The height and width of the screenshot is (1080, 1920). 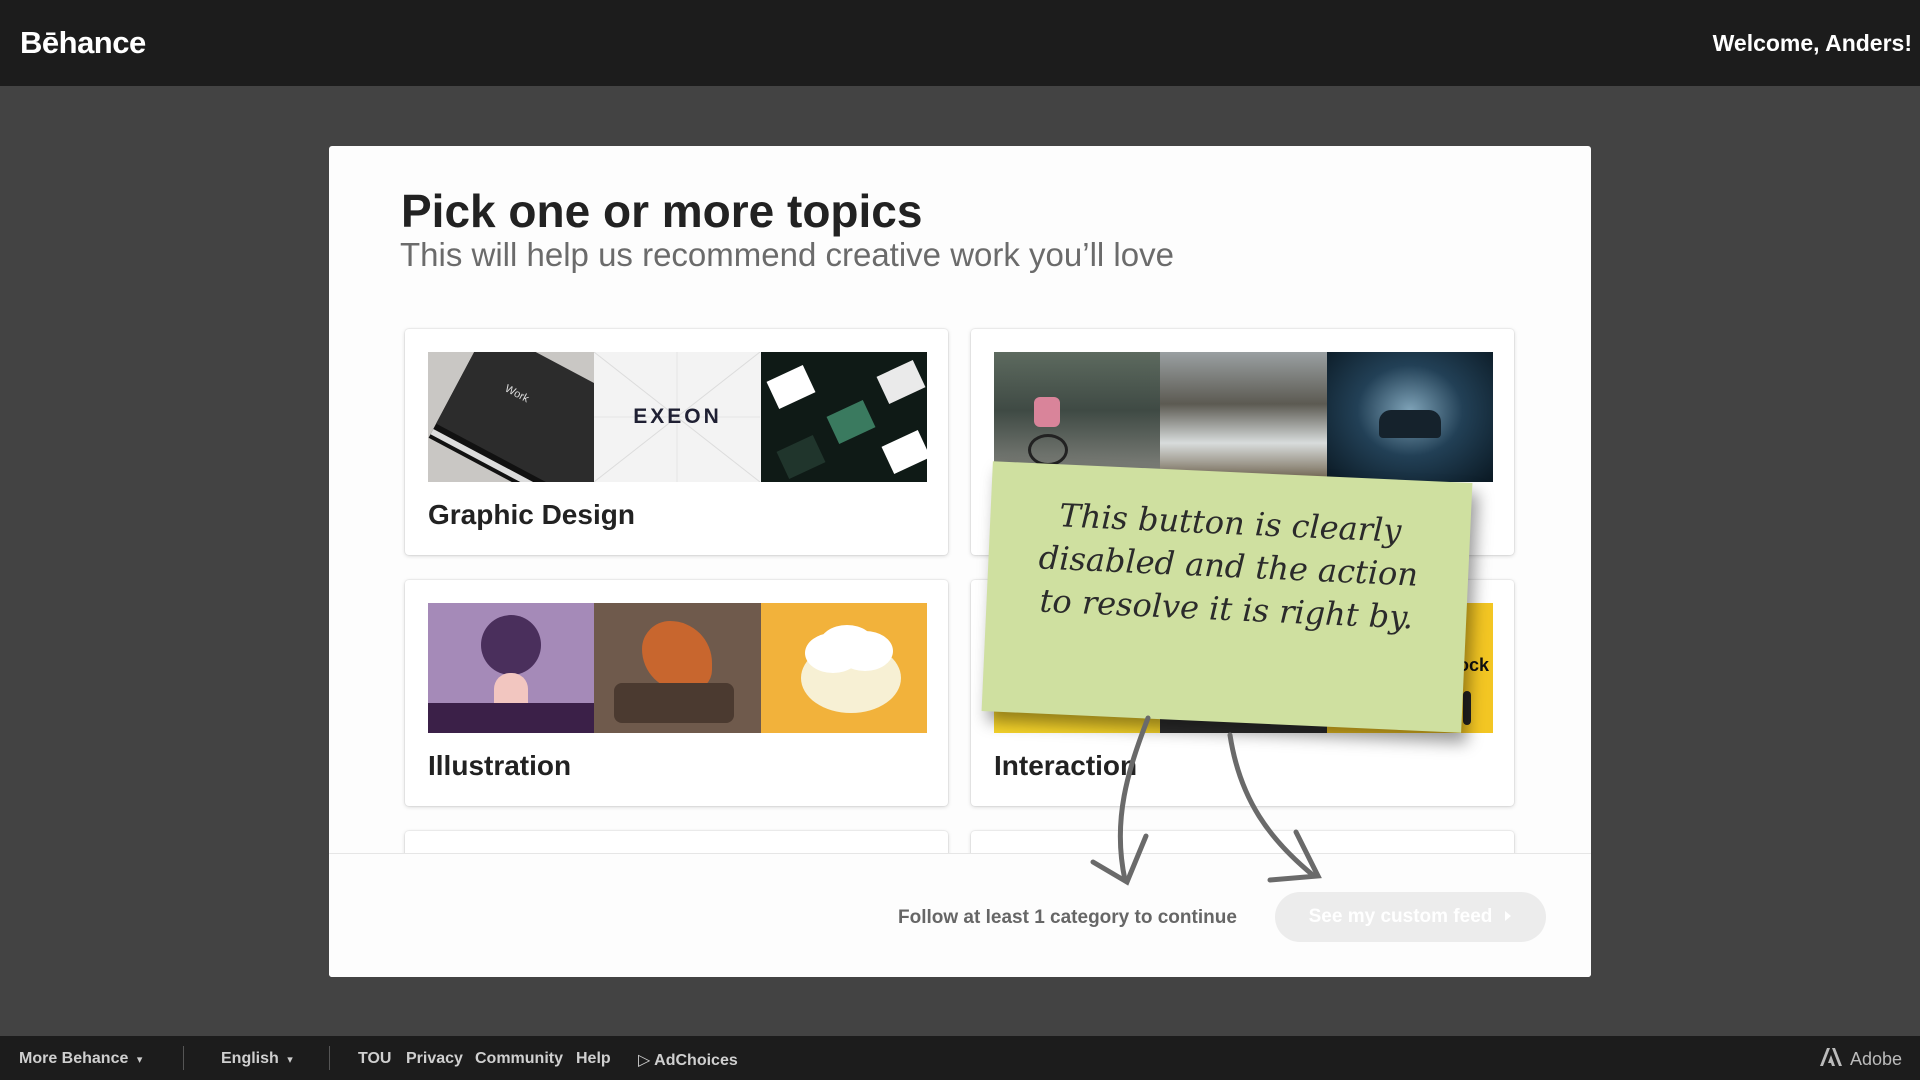 What do you see at coordinates (1409, 417) in the screenshot?
I see `thumb-car` at bounding box center [1409, 417].